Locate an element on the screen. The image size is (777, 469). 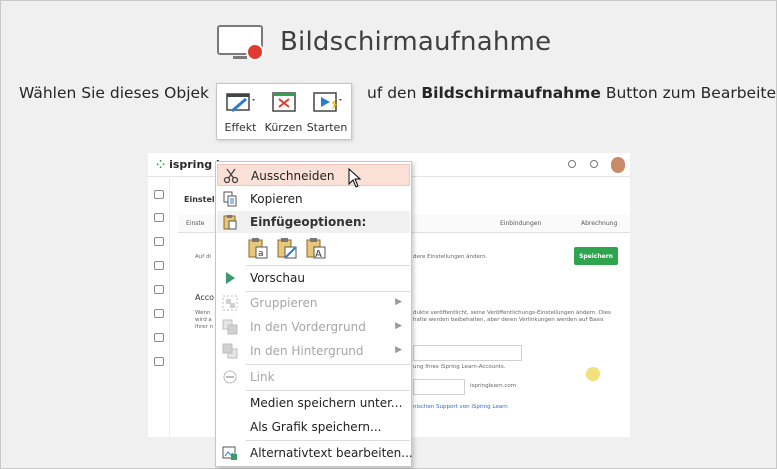
messages-icon is located at coordinates (159, 337).